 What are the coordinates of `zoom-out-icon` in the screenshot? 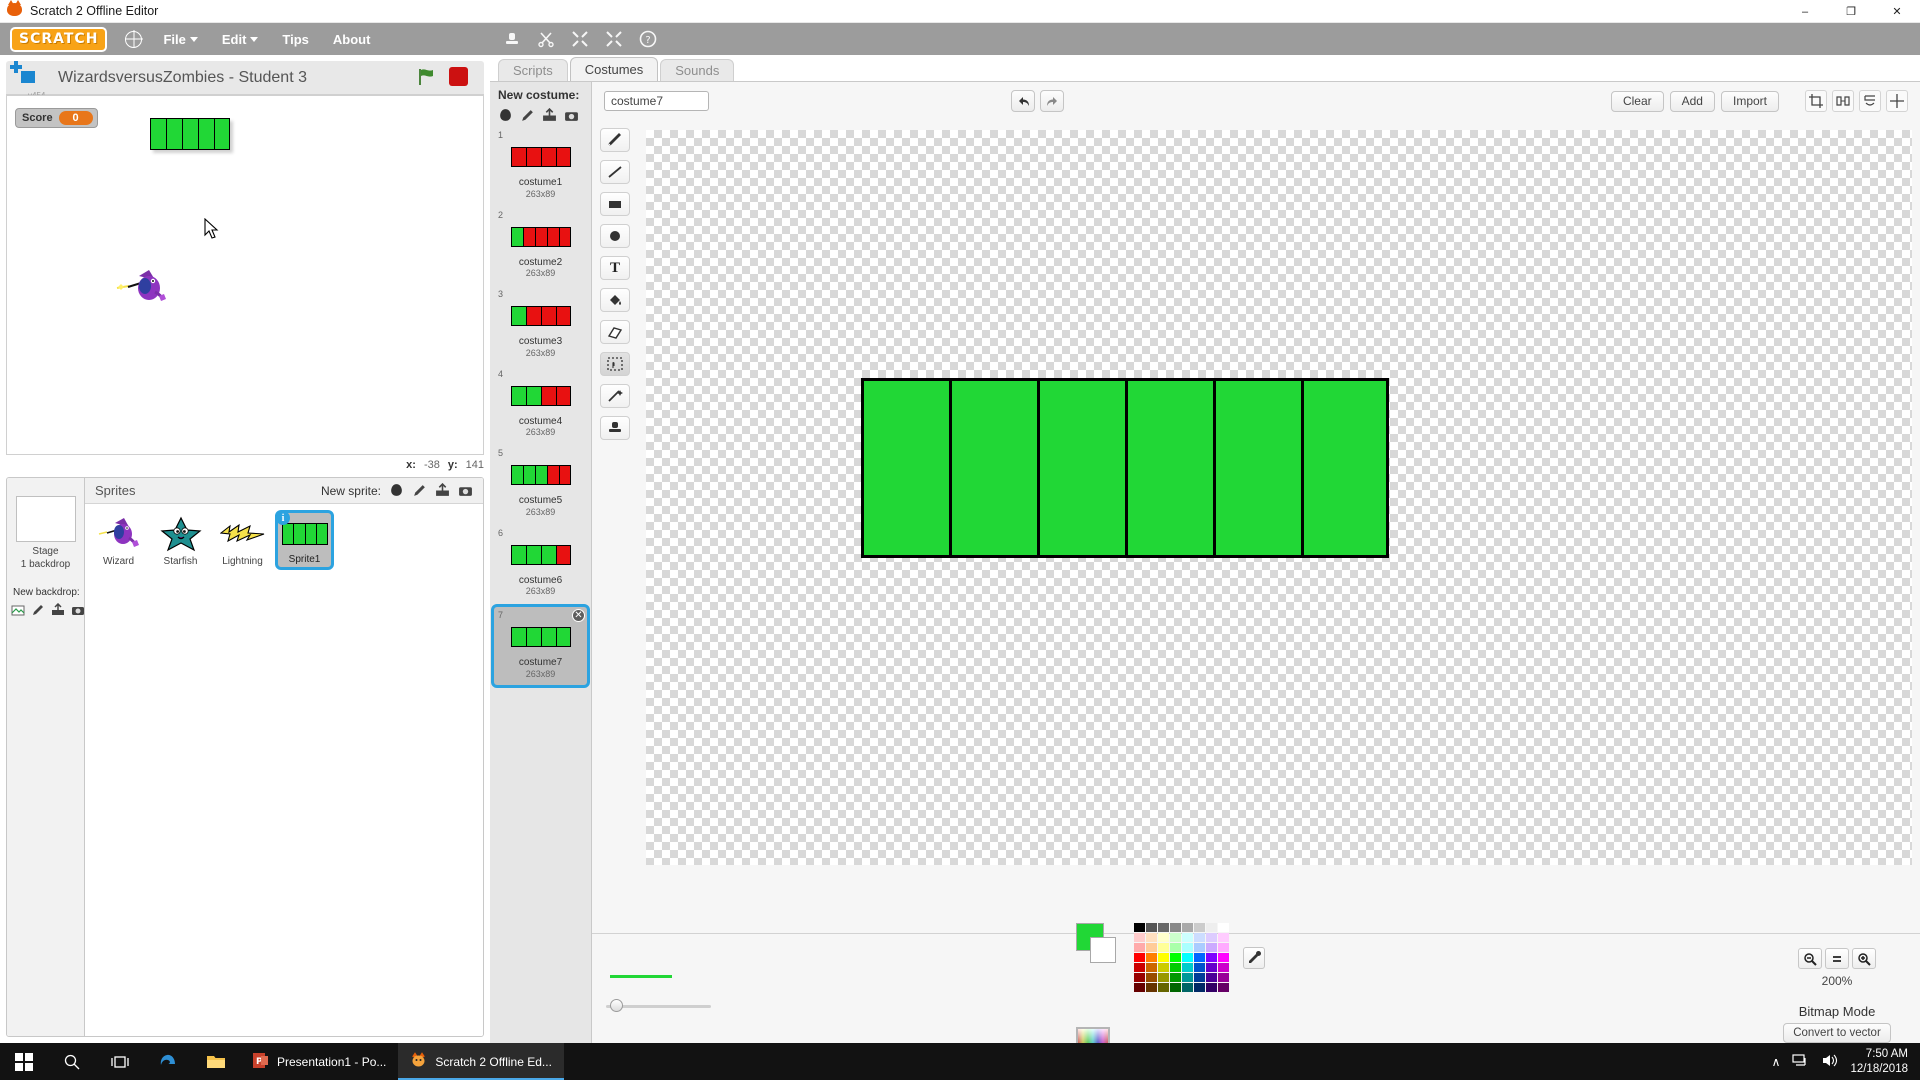 It's located at (1810, 958).